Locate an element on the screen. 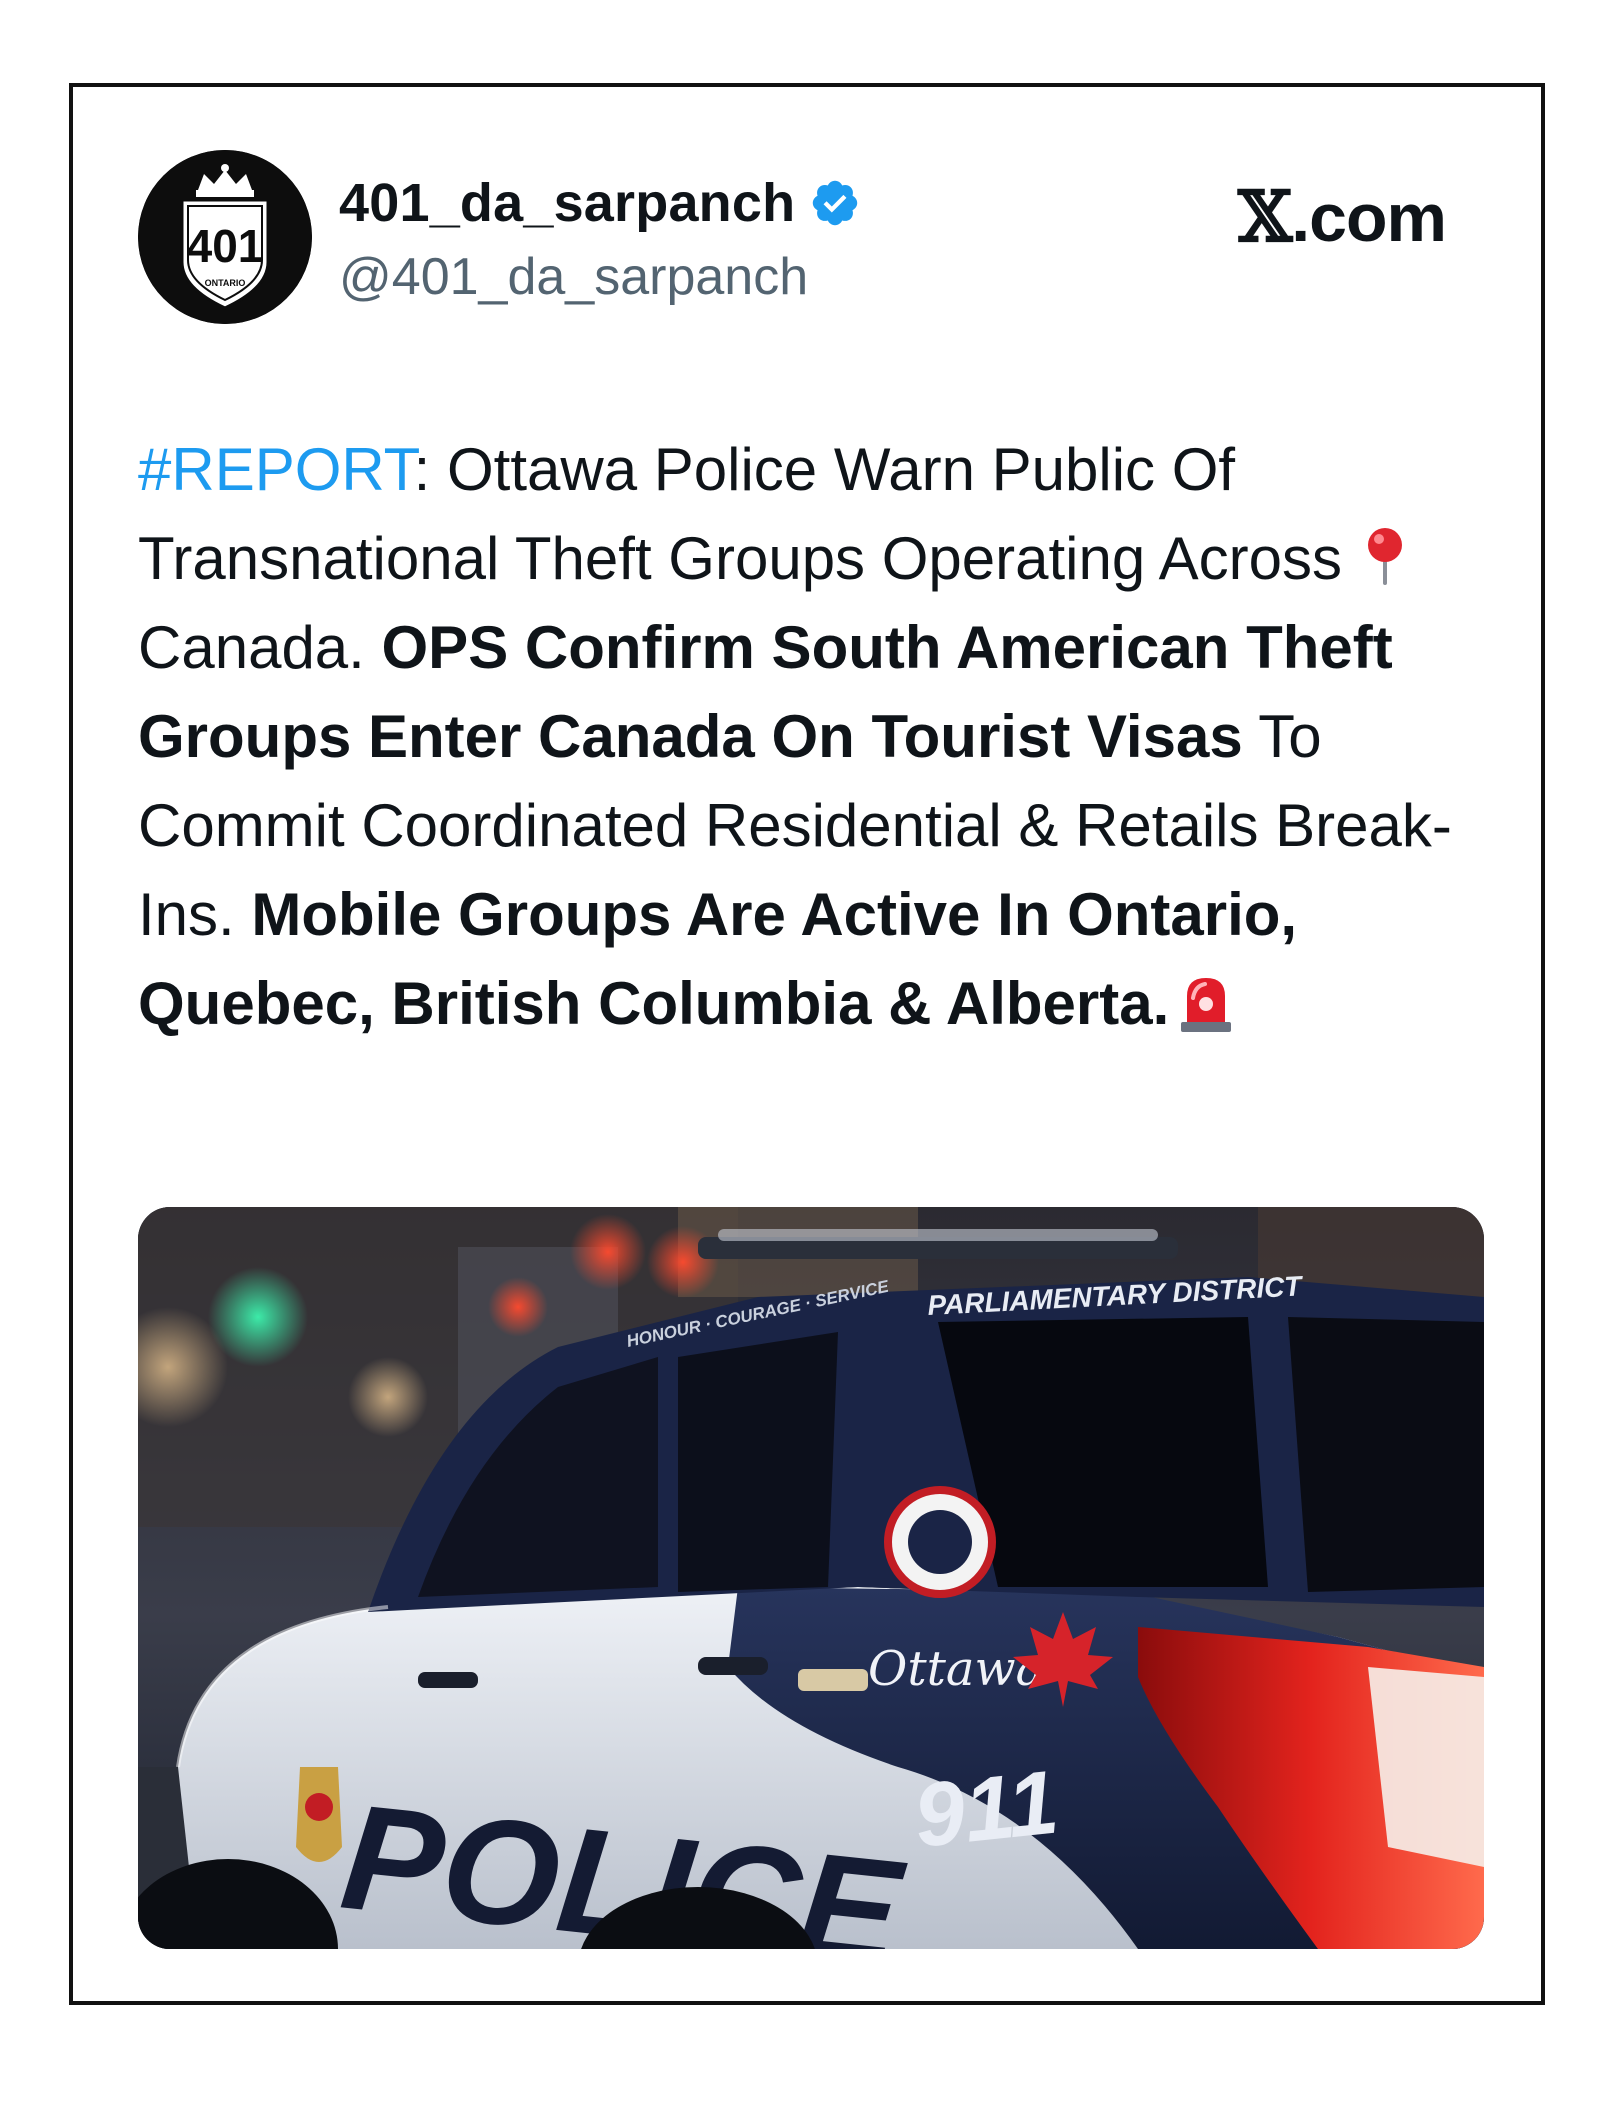  verified-badge-icon is located at coordinates (835, 203).